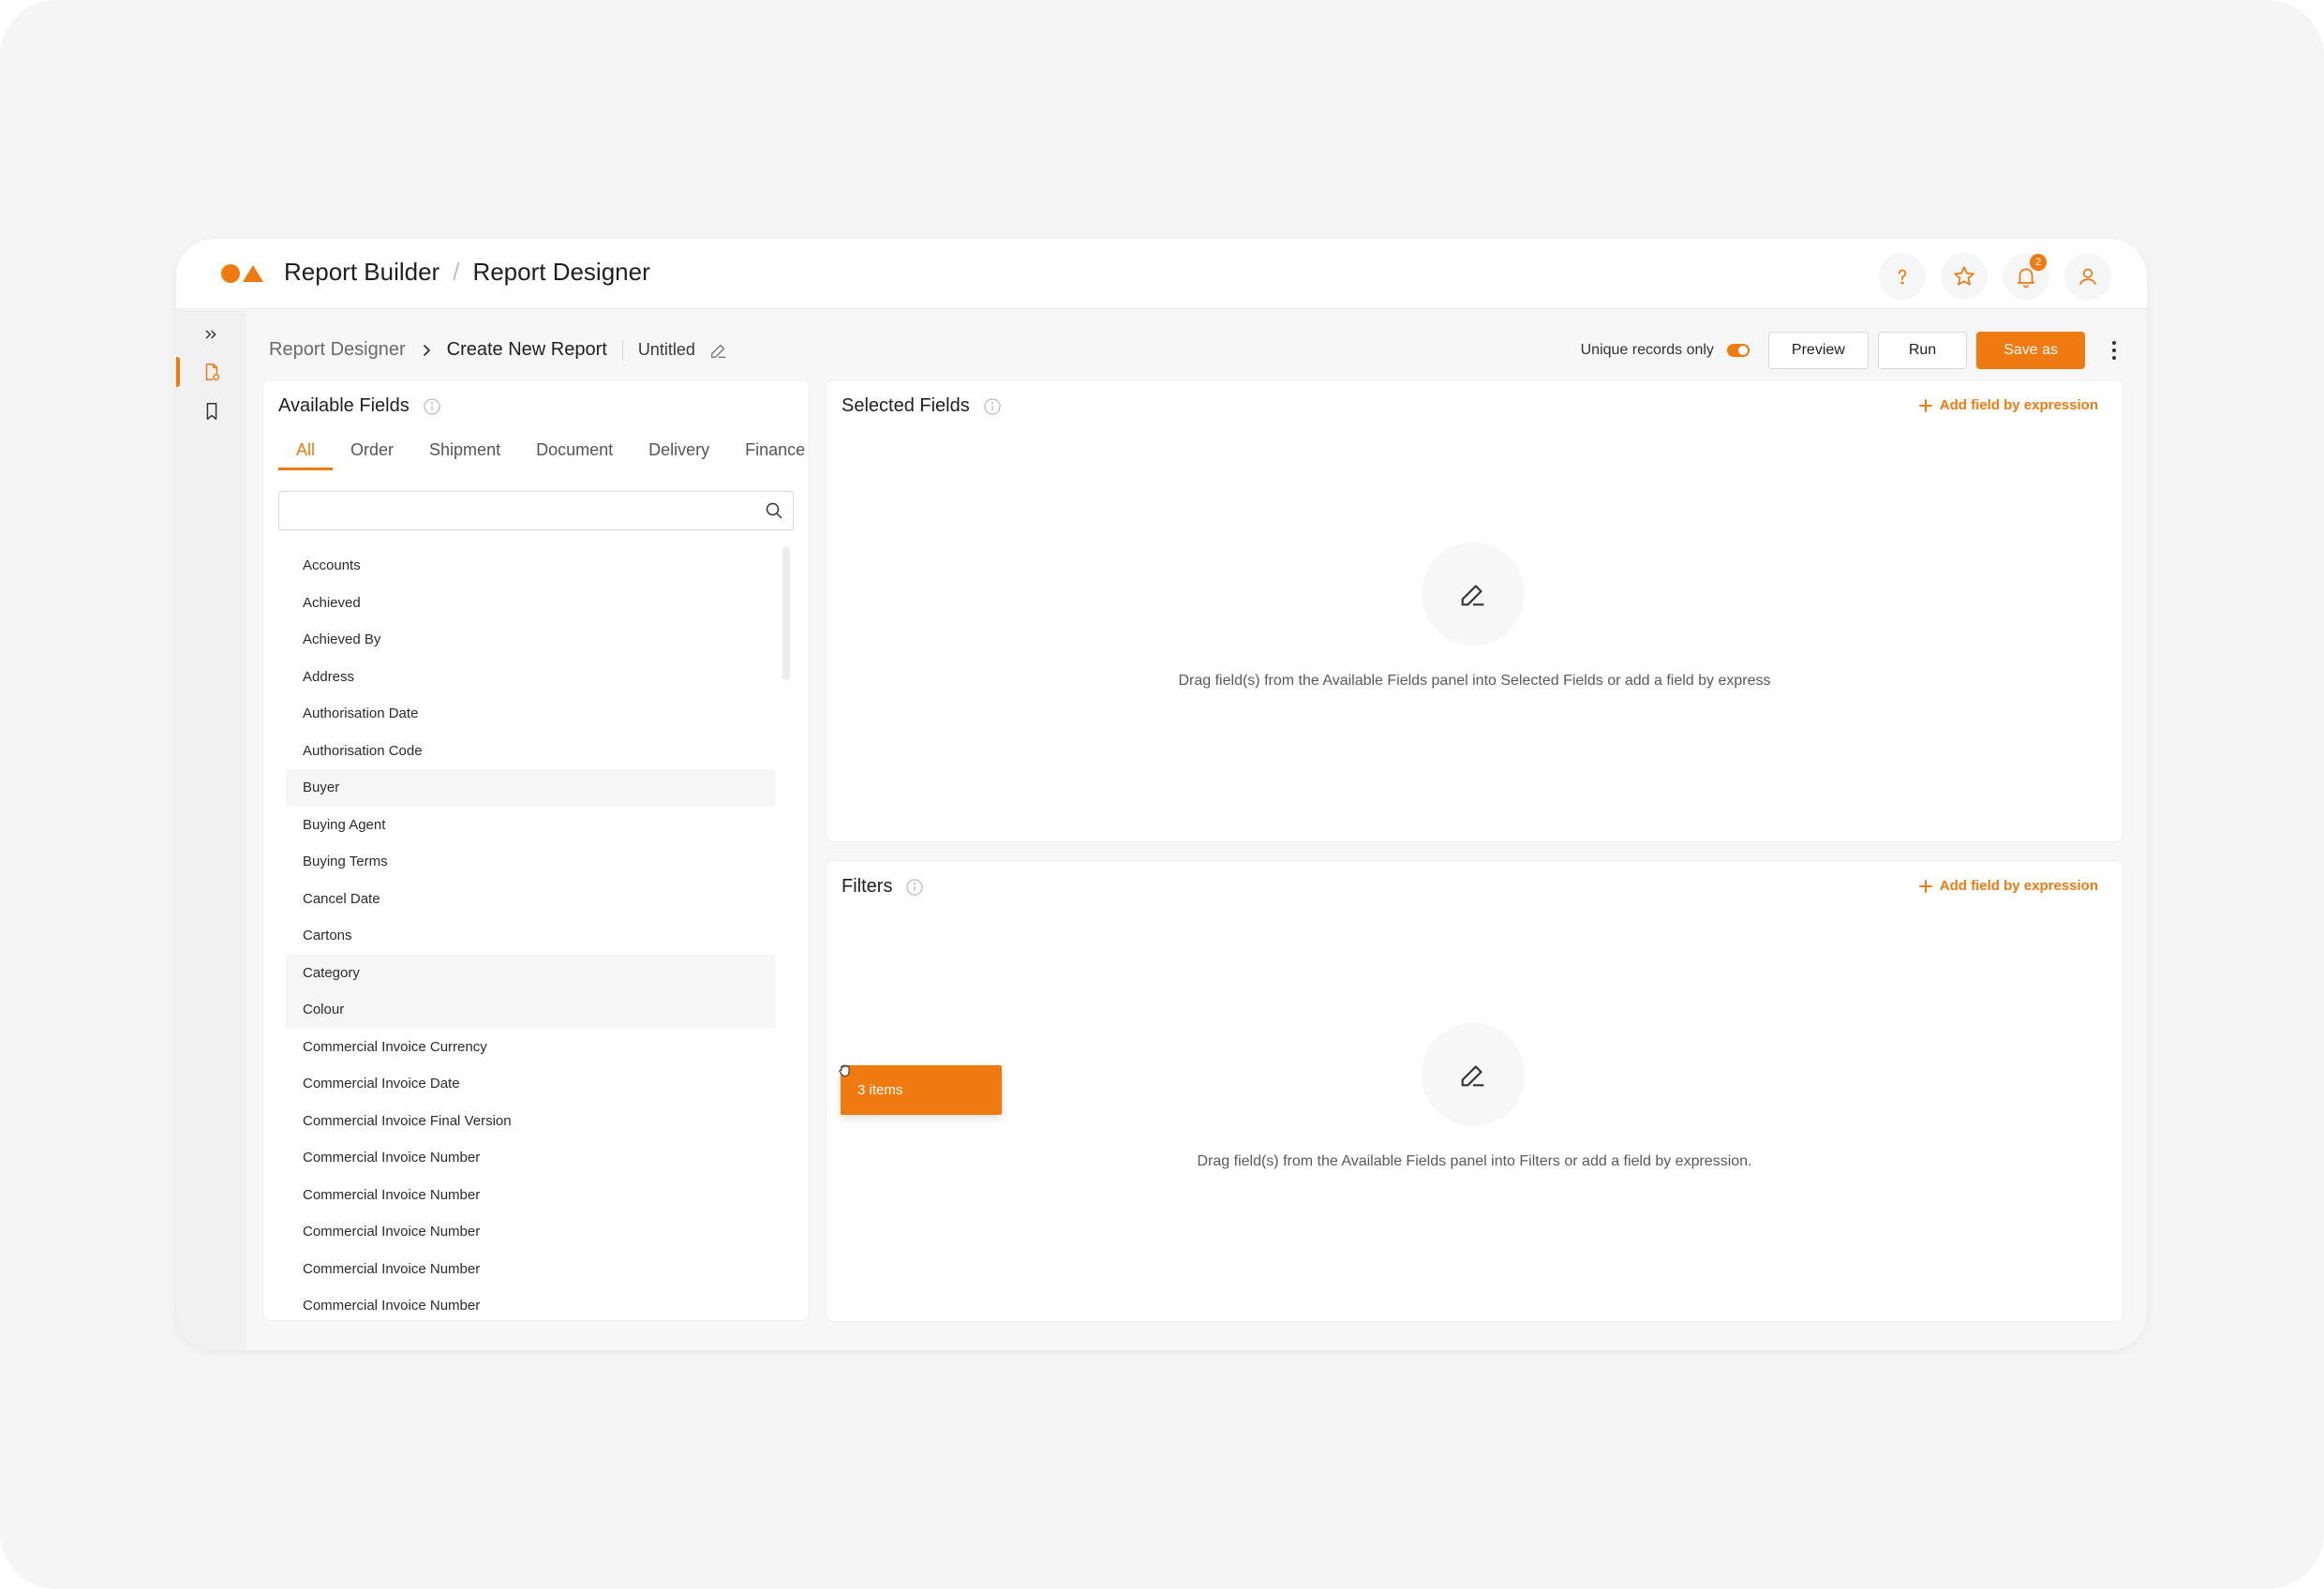 The image size is (2324, 1589). I want to click on star-icon, so click(1964, 276).